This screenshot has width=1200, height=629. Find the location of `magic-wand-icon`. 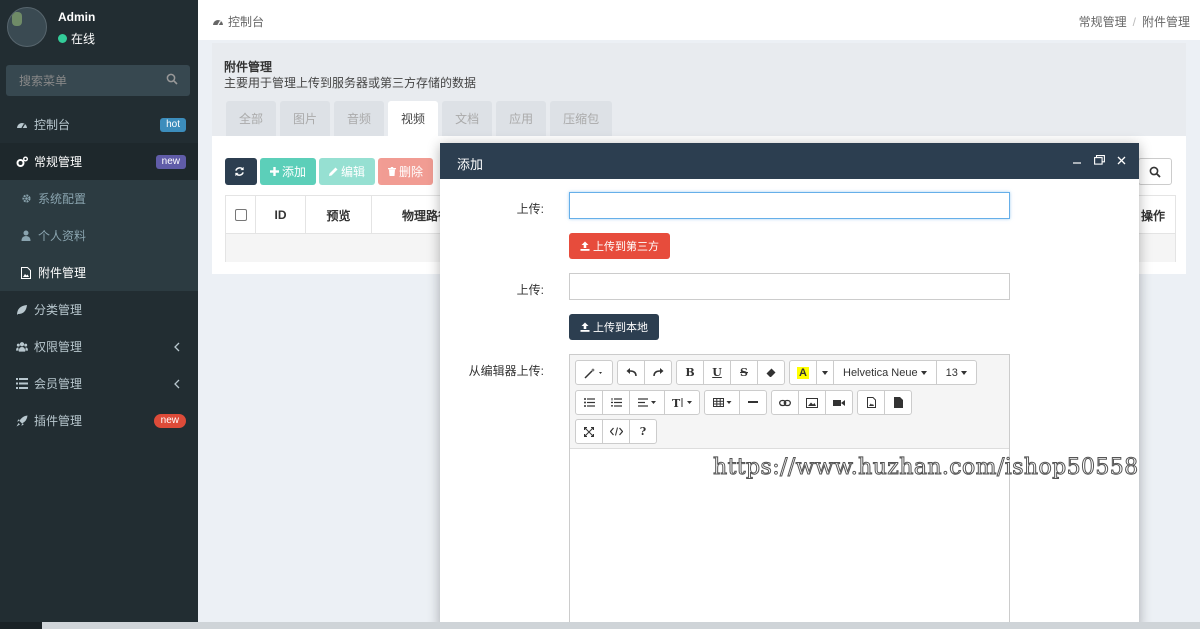

magic-wand-icon is located at coordinates (593, 373).